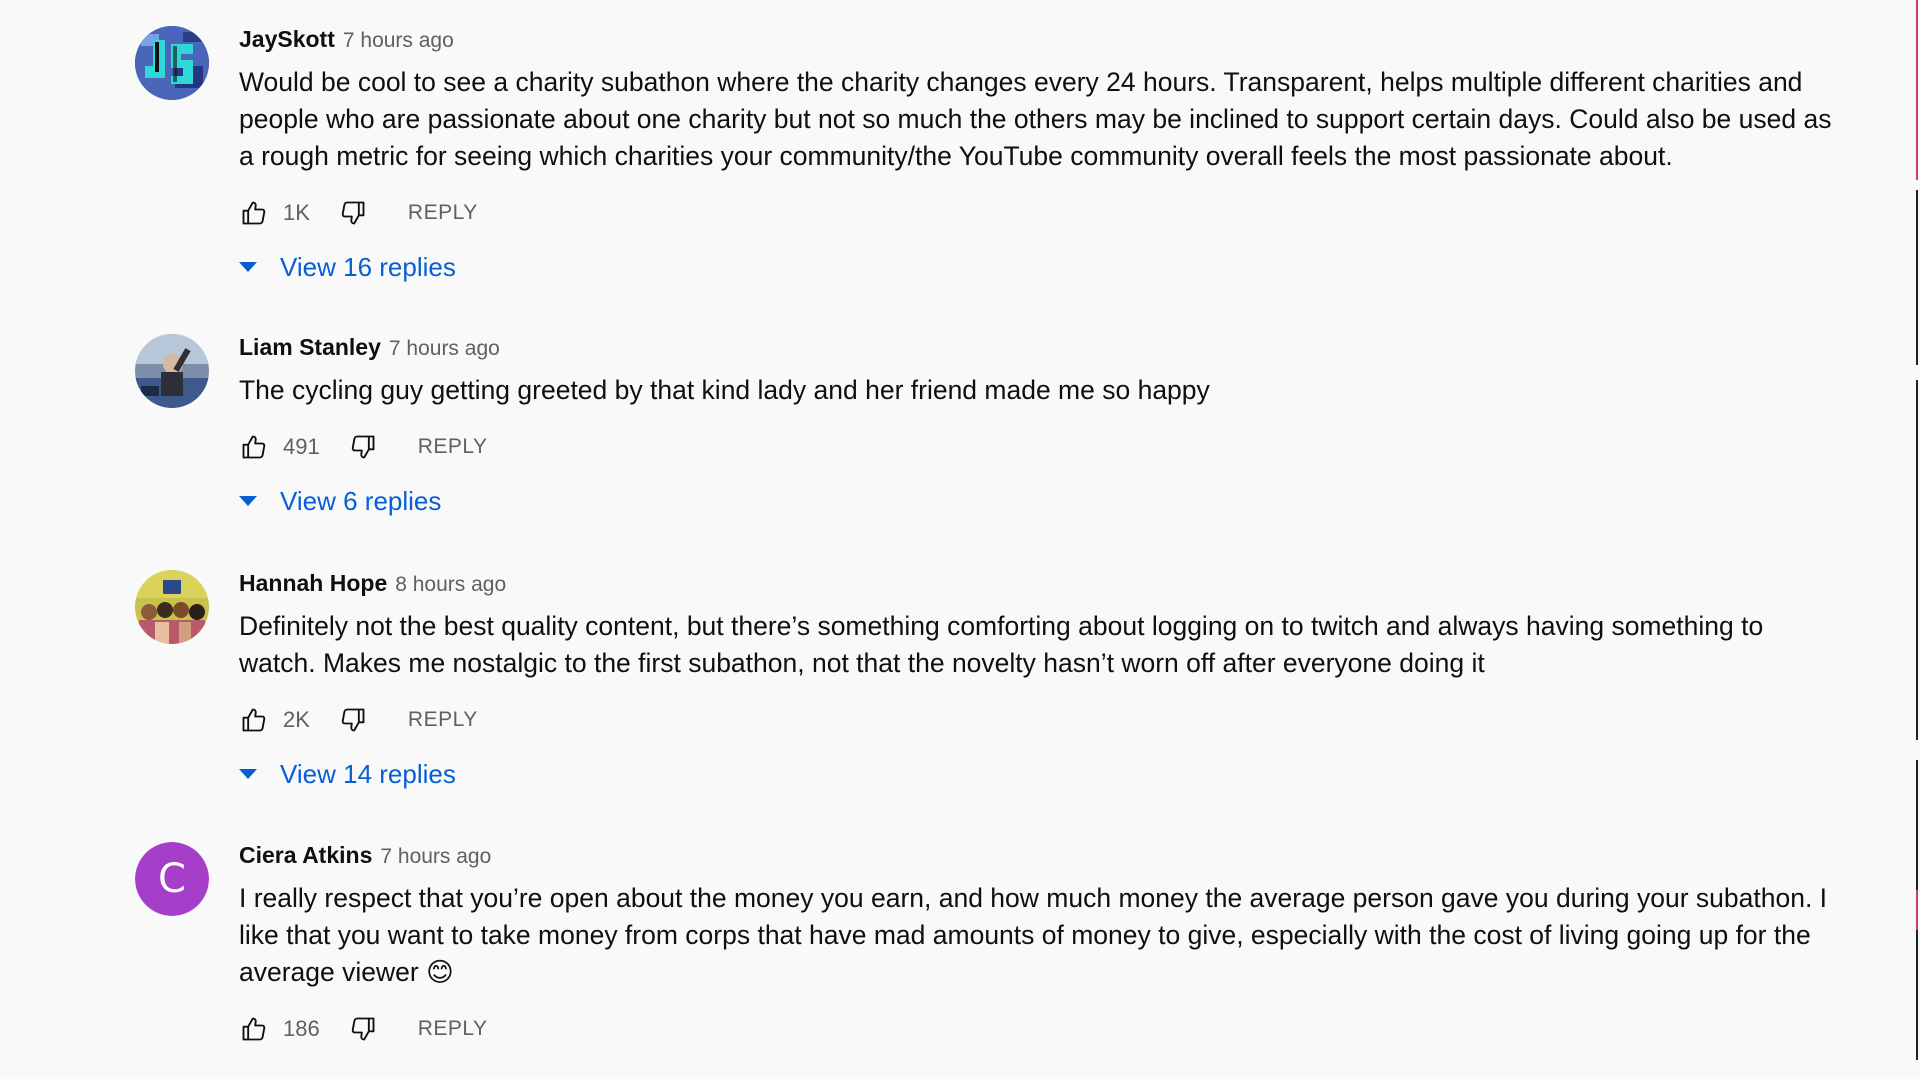 This screenshot has width=1920, height=1079. What do you see at coordinates (296, 719) in the screenshot?
I see `like-count: 2K` at bounding box center [296, 719].